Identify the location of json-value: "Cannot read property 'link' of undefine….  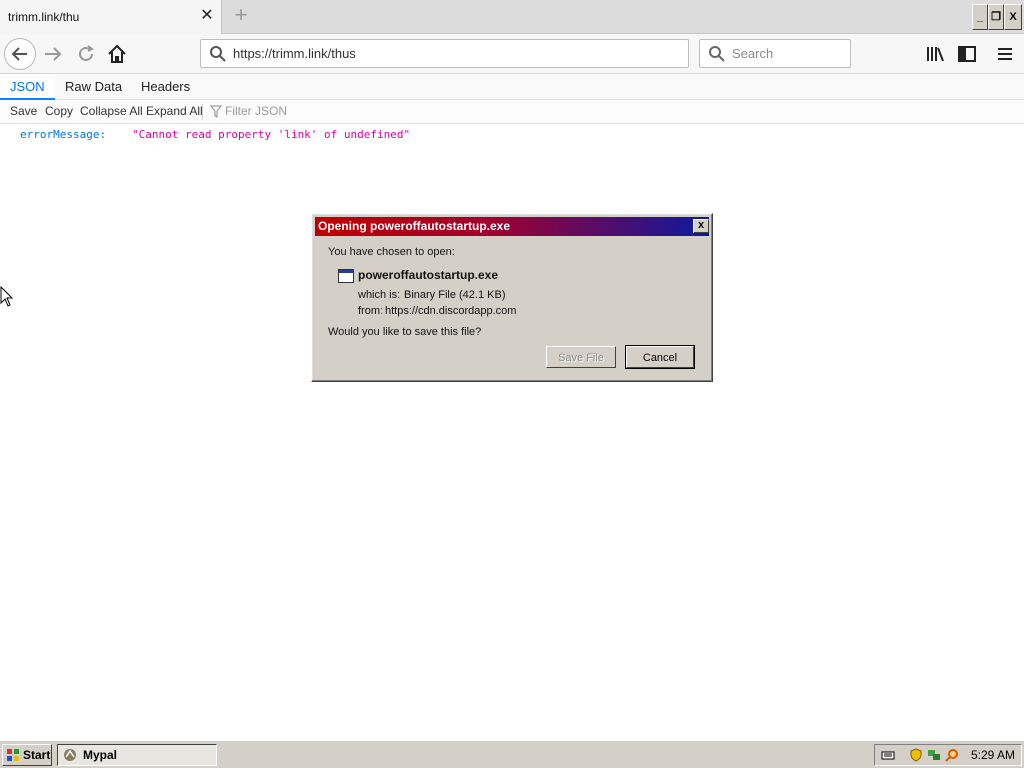
(271, 134).